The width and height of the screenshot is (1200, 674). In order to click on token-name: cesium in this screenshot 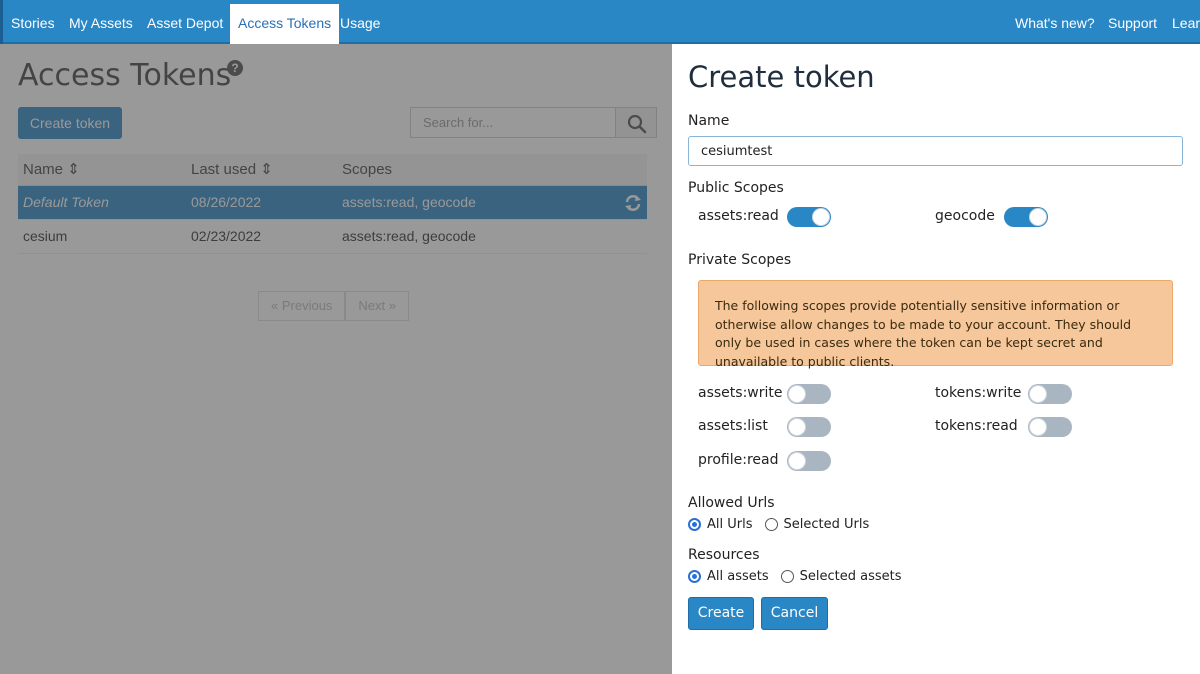, I will do `click(45, 236)`.